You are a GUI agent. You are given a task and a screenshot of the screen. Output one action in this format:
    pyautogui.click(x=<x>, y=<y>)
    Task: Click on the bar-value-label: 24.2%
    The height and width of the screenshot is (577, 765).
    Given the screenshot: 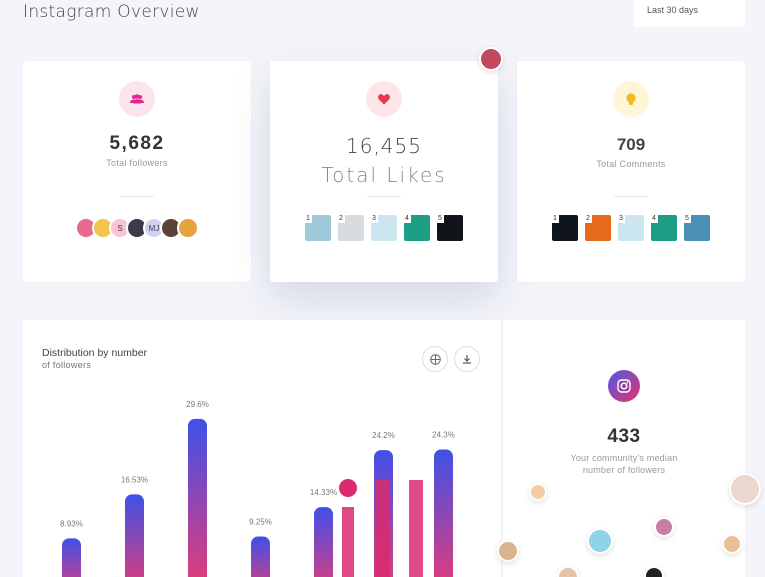 What is the action you would take?
    pyautogui.click(x=383, y=435)
    